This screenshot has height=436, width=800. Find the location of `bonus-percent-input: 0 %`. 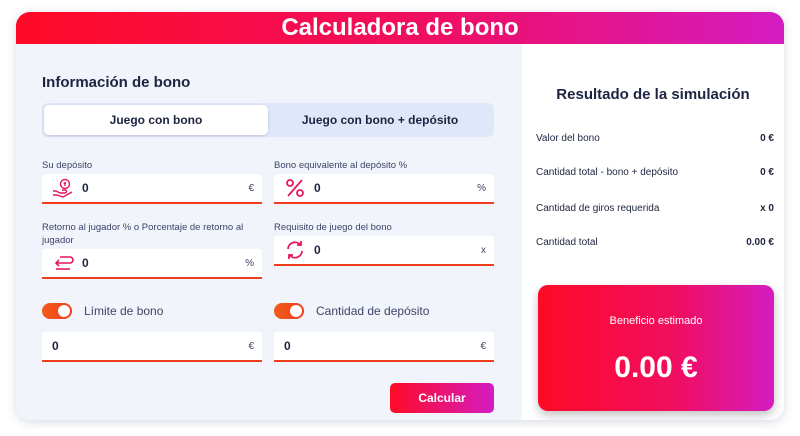

bonus-percent-input: 0 % is located at coordinates (384, 189).